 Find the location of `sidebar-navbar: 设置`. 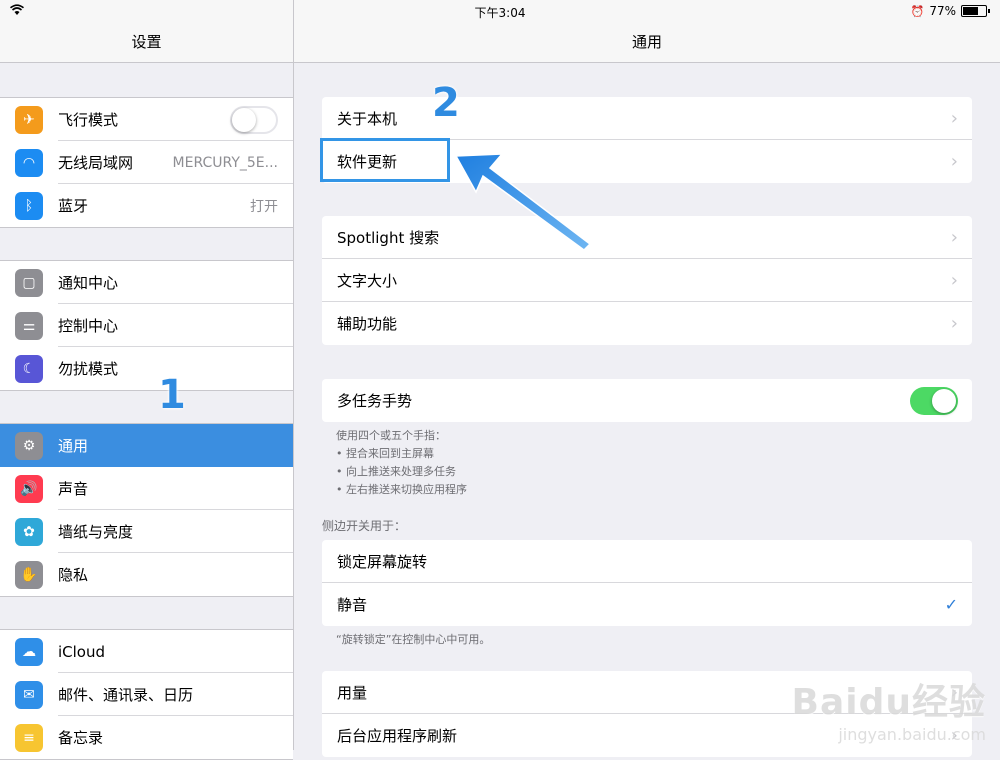

sidebar-navbar: 设置 is located at coordinates (146, 42).